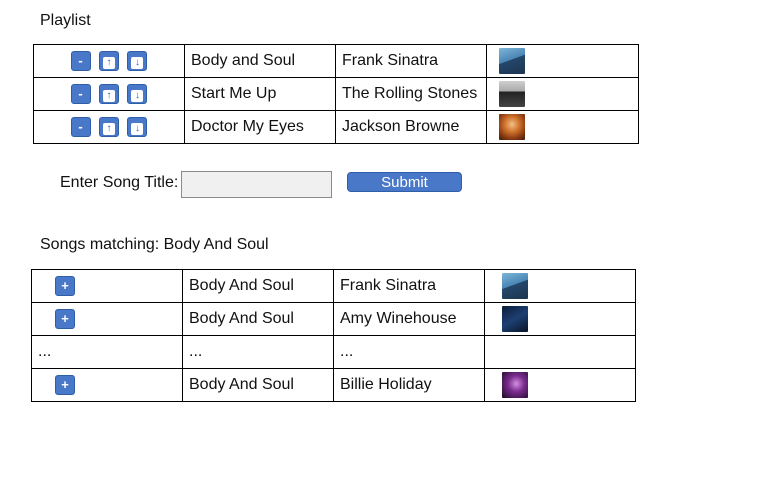  Describe the element at coordinates (409, 385) in the screenshot. I see `song-artist: Billie Holiday` at that location.